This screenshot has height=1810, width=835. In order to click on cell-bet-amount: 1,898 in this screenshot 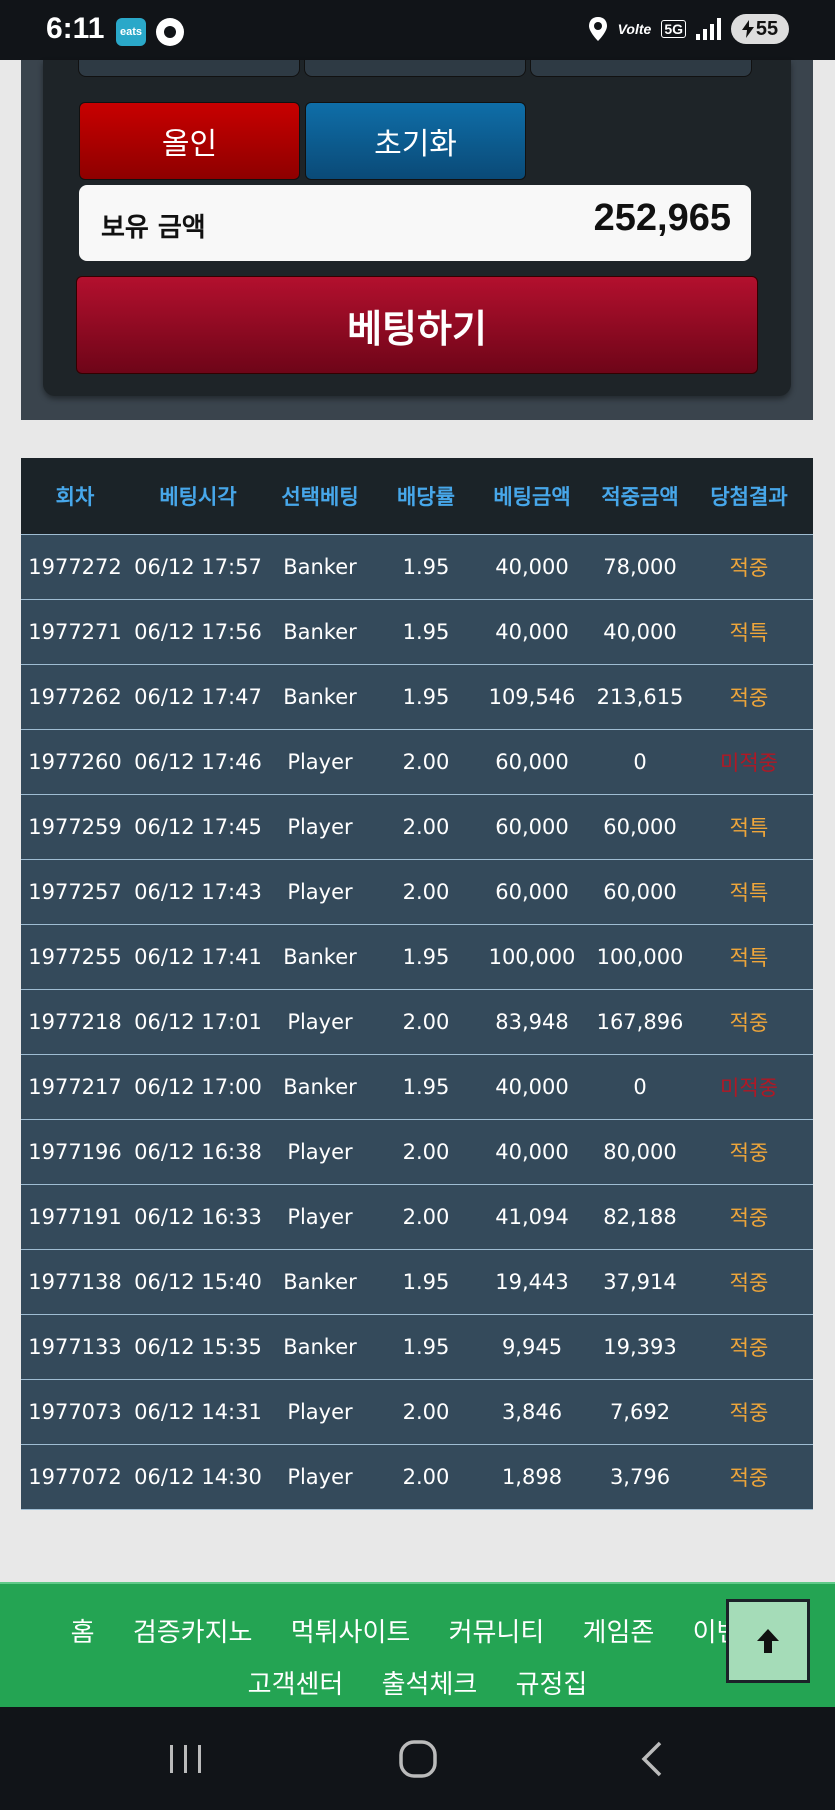, I will do `click(532, 1477)`.